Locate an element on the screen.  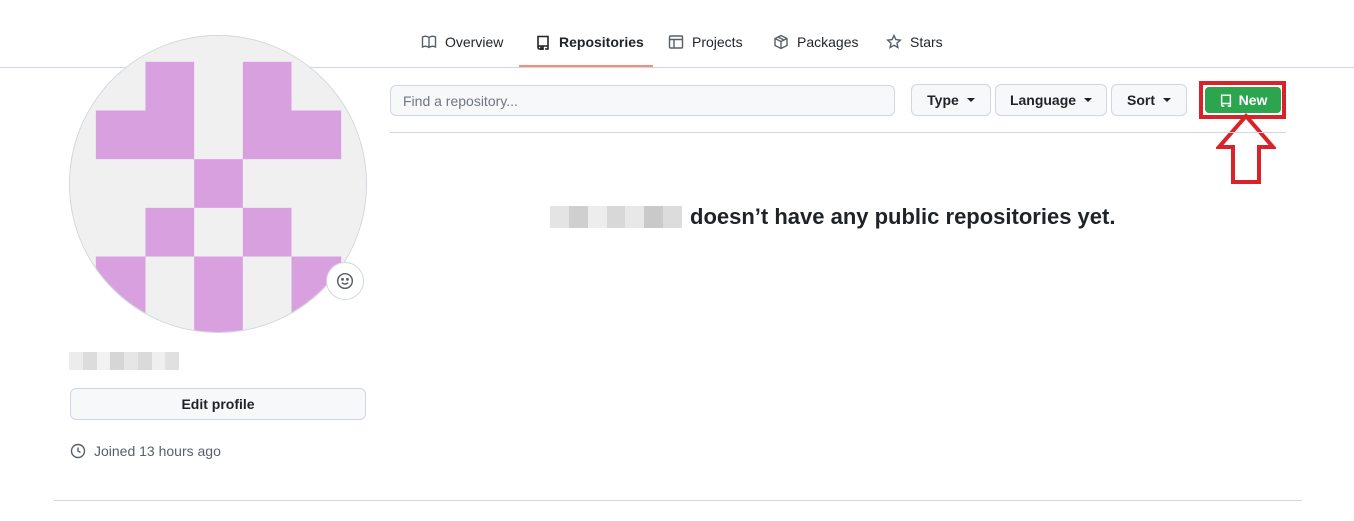
tab-projects: Projects is located at coordinates (705, 42).